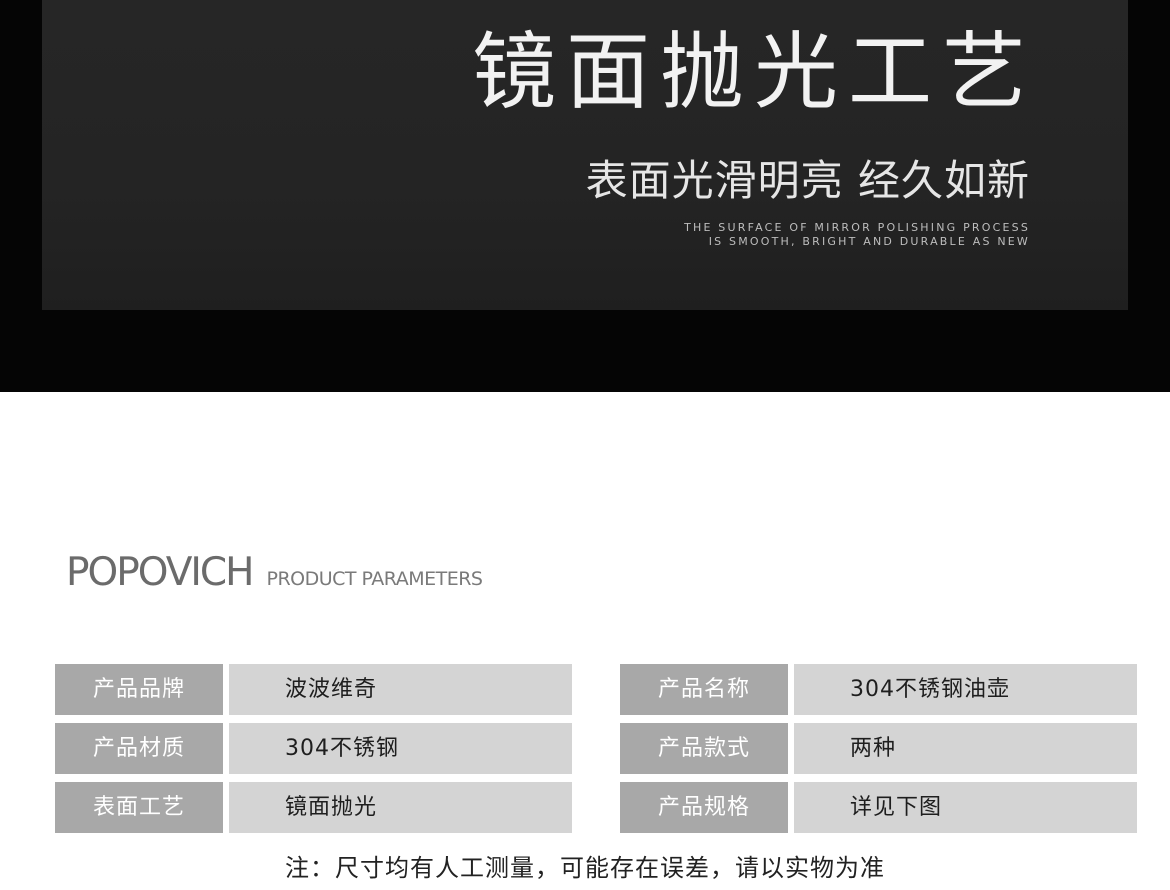  I want to click on table-row: 产品材质 304不锈钢, so click(313, 748).